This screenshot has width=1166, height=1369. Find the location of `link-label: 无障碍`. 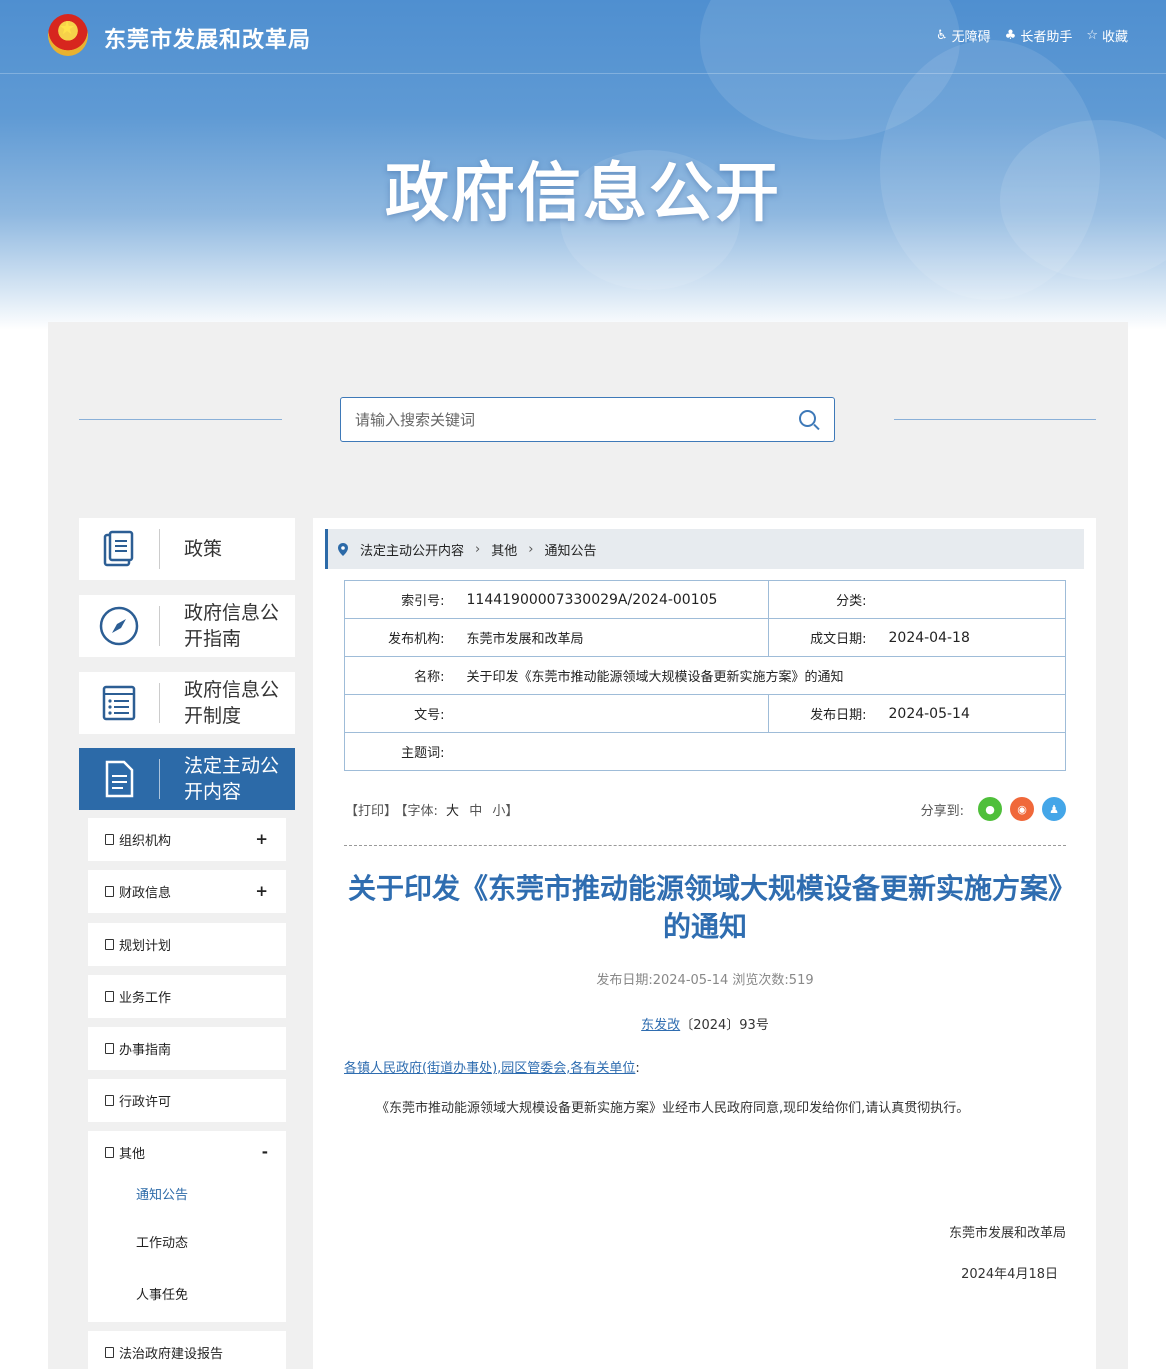

link-label: 无障碍 is located at coordinates (971, 37).